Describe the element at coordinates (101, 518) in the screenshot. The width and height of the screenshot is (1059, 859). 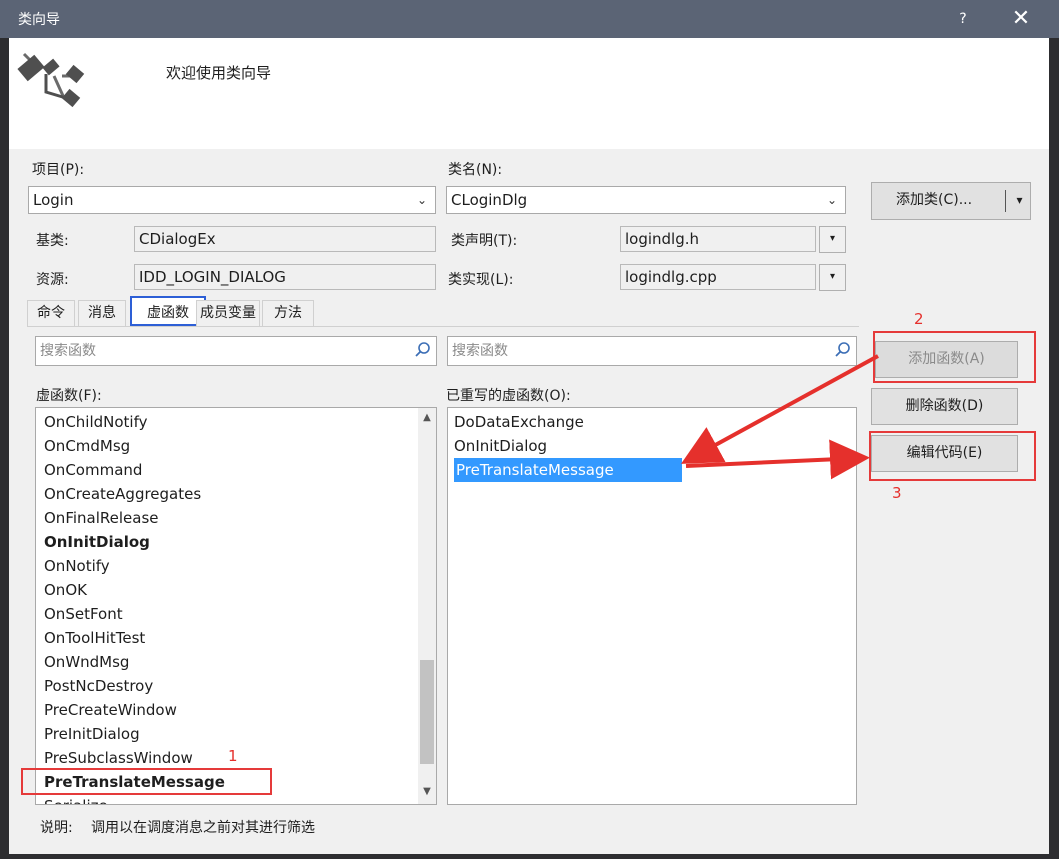
I see `list-item: OnFinalRelease` at that location.